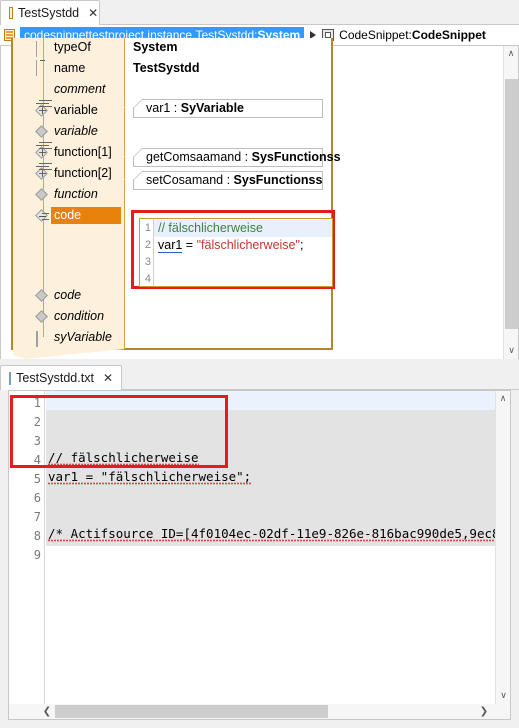 The height and width of the screenshot is (728, 519). Describe the element at coordinates (259, 377) in the screenshot. I see `bottom-tabstrip: TestSystdd.txt ✕` at that location.